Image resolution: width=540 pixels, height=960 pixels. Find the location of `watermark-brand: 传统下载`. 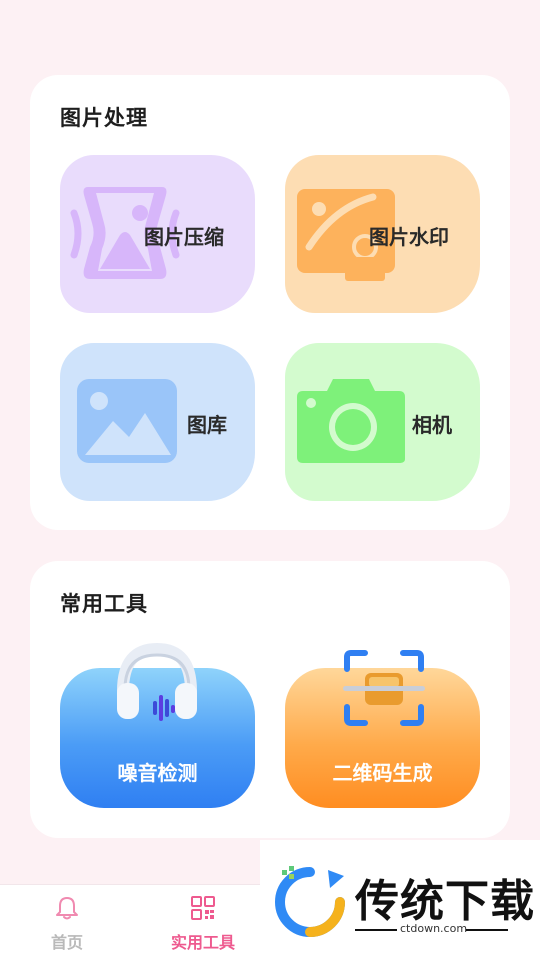

watermark-brand: 传统下载 is located at coordinates (445, 901).